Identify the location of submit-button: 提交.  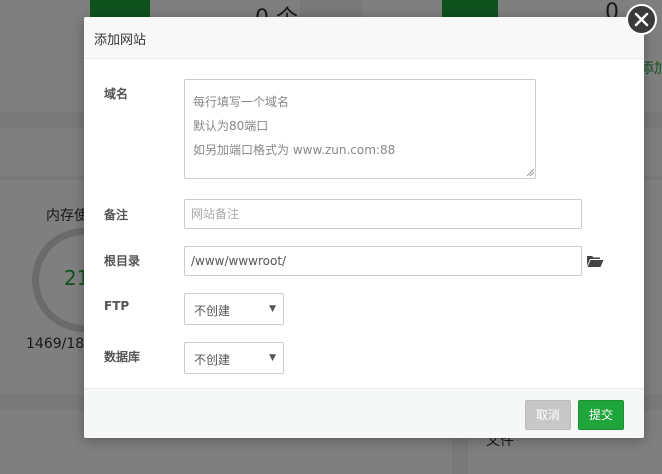
(601, 415).